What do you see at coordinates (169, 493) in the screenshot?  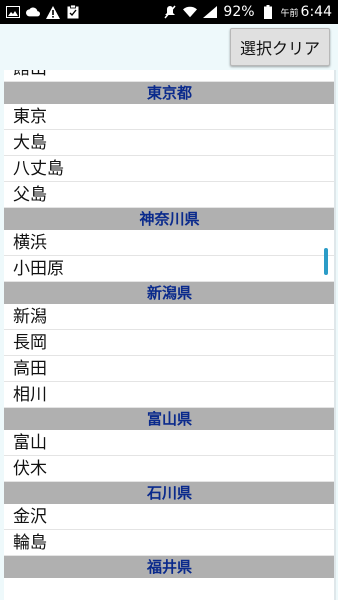 I see `section-header: 石川県` at bounding box center [169, 493].